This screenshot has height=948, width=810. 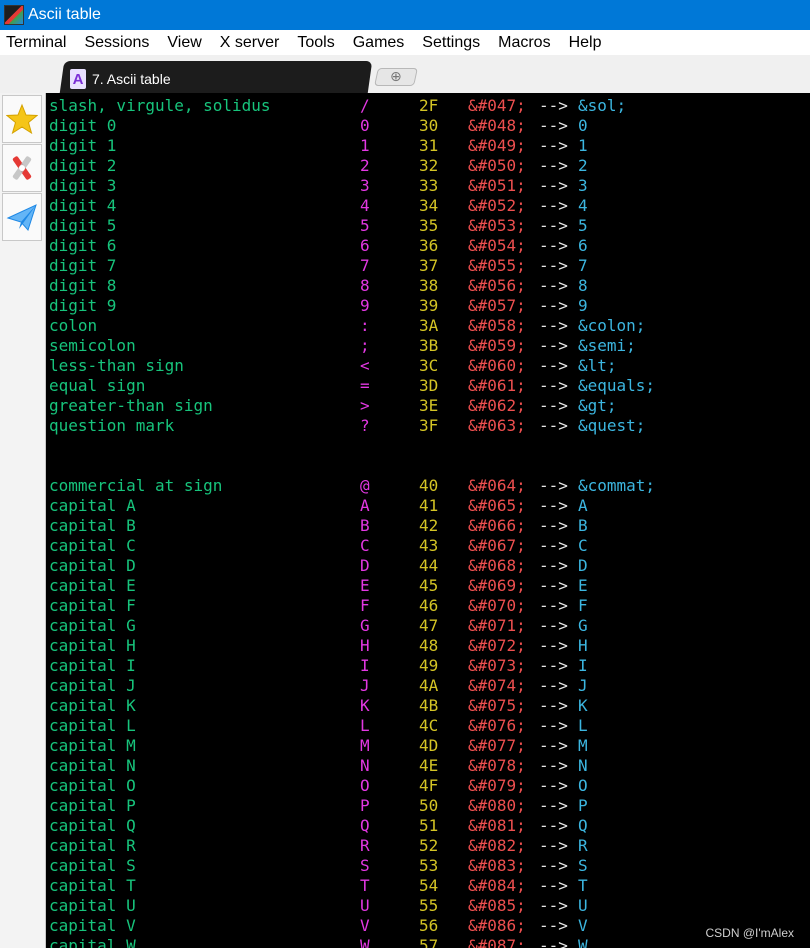 What do you see at coordinates (365, 525) in the screenshot?
I see `terminal-char-cell: B` at bounding box center [365, 525].